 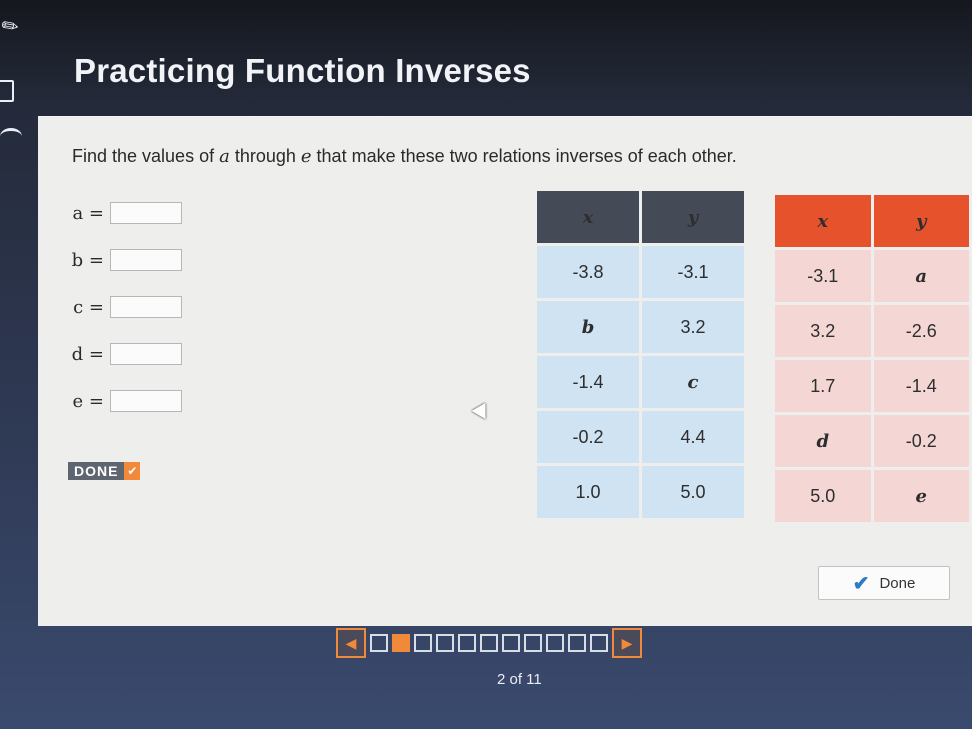 What do you see at coordinates (146, 213) in the screenshot?
I see `answer-input-a` at bounding box center [146, 213].